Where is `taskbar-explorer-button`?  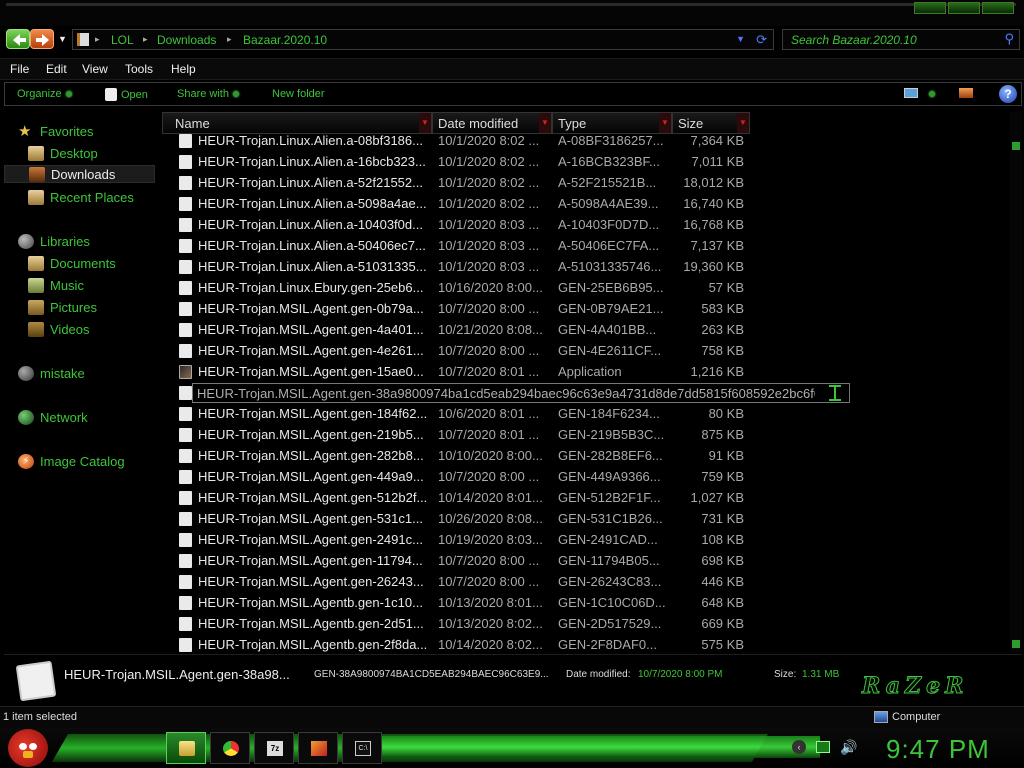
taskbar-explorer-button is located at coordinates (186, 748).